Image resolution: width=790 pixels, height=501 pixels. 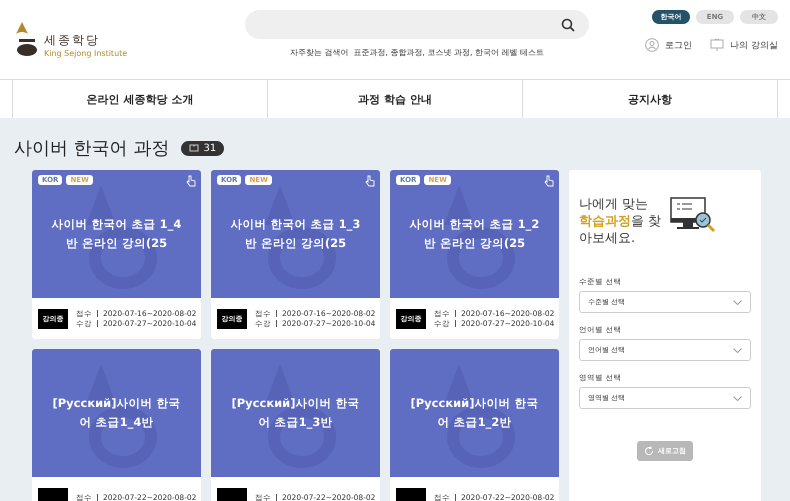 I want to click on search-field, so click(x=417, y=24).